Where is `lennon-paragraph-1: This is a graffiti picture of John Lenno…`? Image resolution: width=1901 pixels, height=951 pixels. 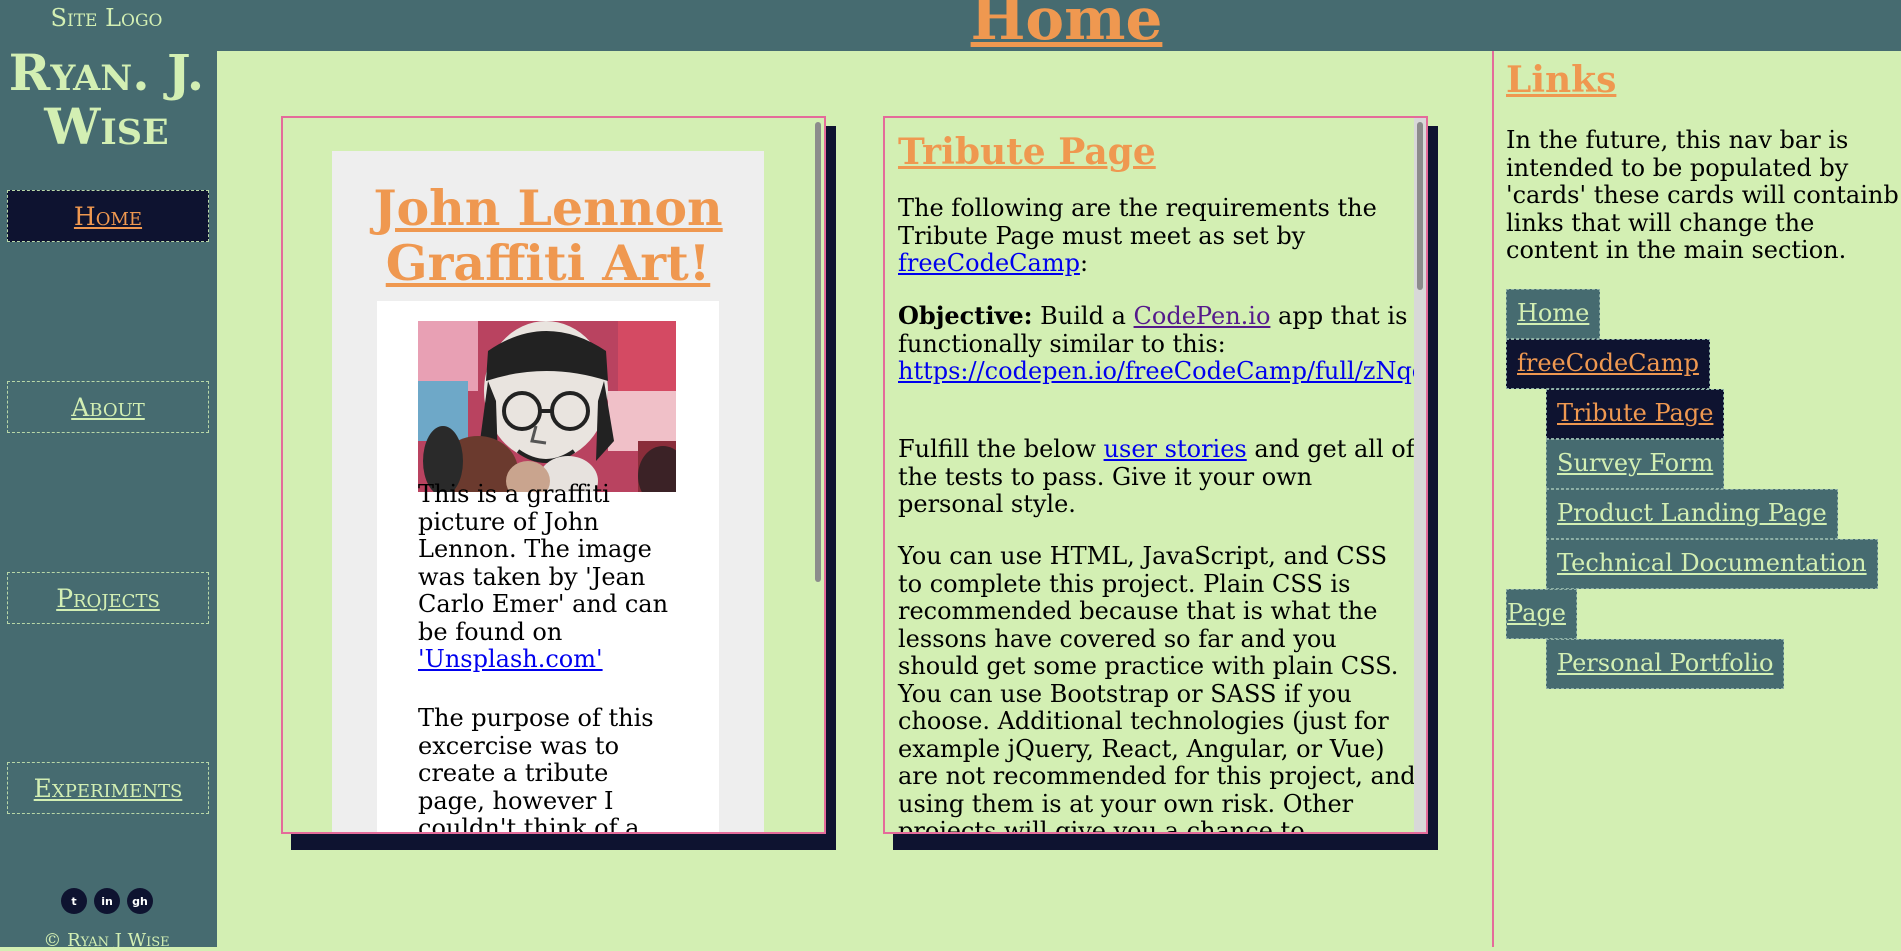
lennon-paragraph-1: This is a graffiti picture of John Lenno… is located at coordinates (548, 577).